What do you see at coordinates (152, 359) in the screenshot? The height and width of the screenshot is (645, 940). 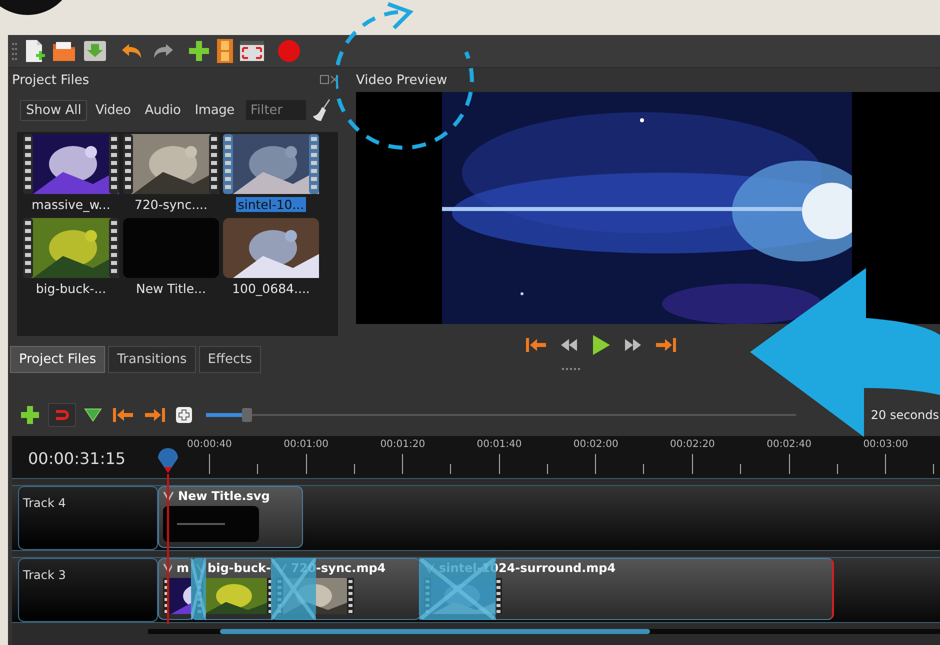 I see `dock-tab: Transitions` at bounding box center [152, 359].